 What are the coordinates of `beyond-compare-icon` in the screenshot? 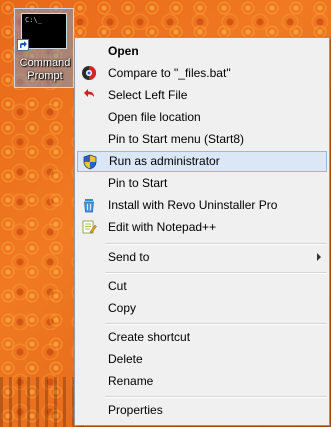 It's located at (89, 73).